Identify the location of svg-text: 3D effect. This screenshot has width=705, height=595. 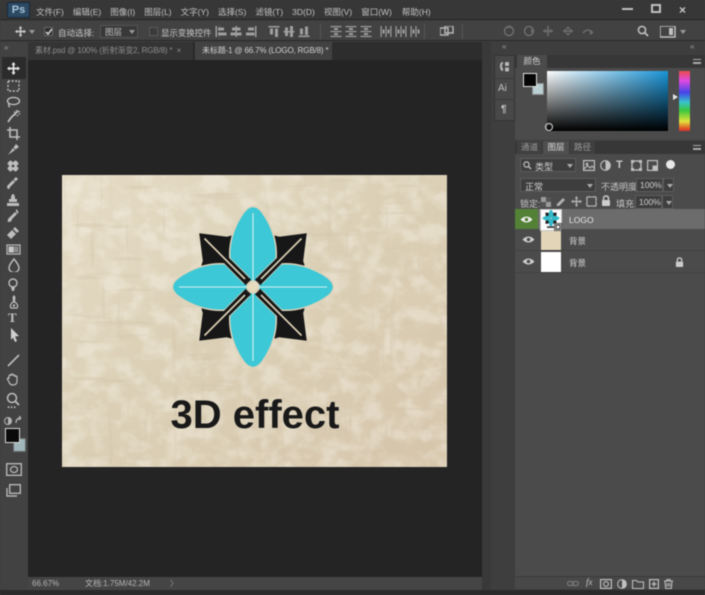
(255, 415).